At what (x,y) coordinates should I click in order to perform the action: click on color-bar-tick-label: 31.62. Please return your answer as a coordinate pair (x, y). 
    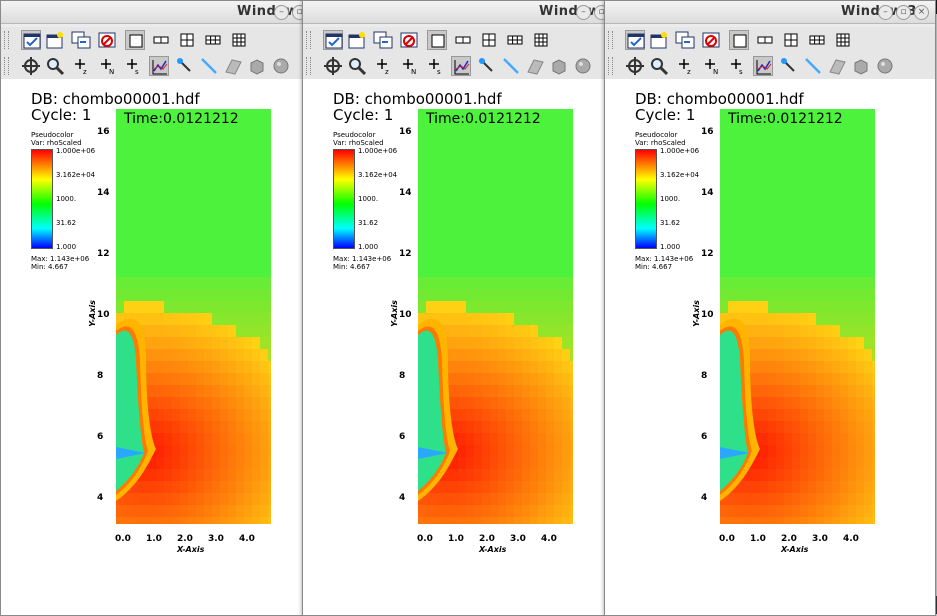
    Looking at the image, I should click on (670, 223).